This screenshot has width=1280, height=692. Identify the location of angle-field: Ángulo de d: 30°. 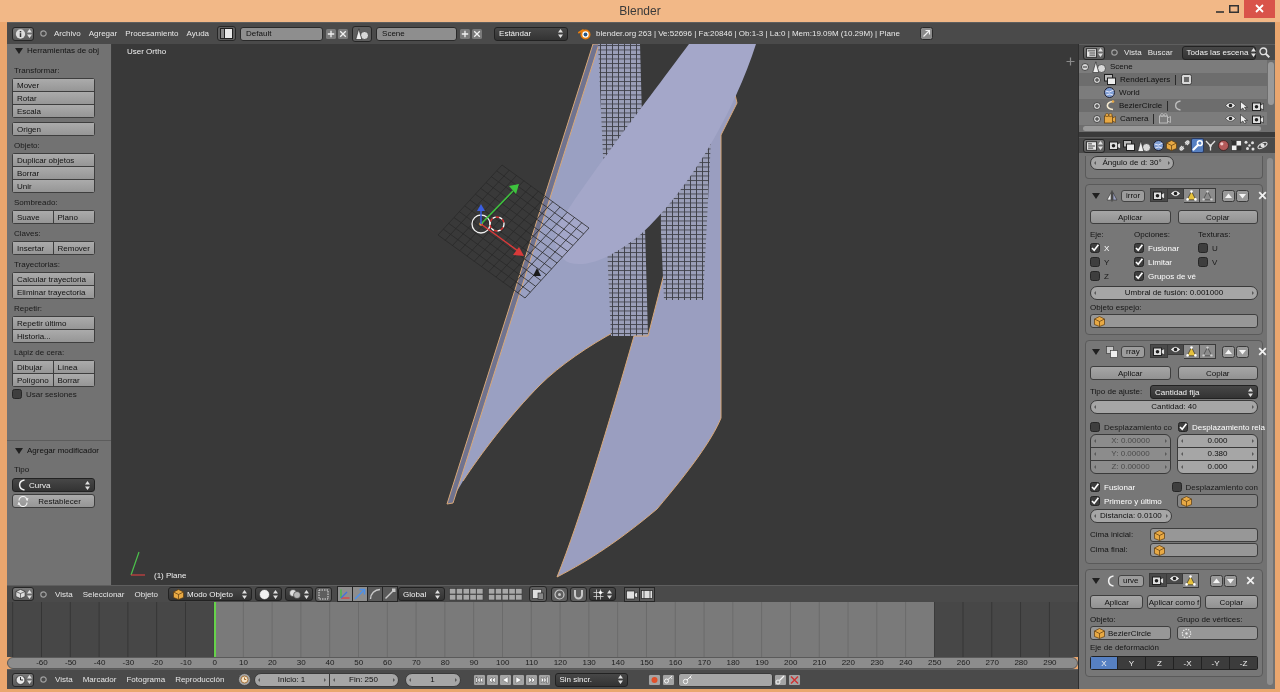
(1132, 163).